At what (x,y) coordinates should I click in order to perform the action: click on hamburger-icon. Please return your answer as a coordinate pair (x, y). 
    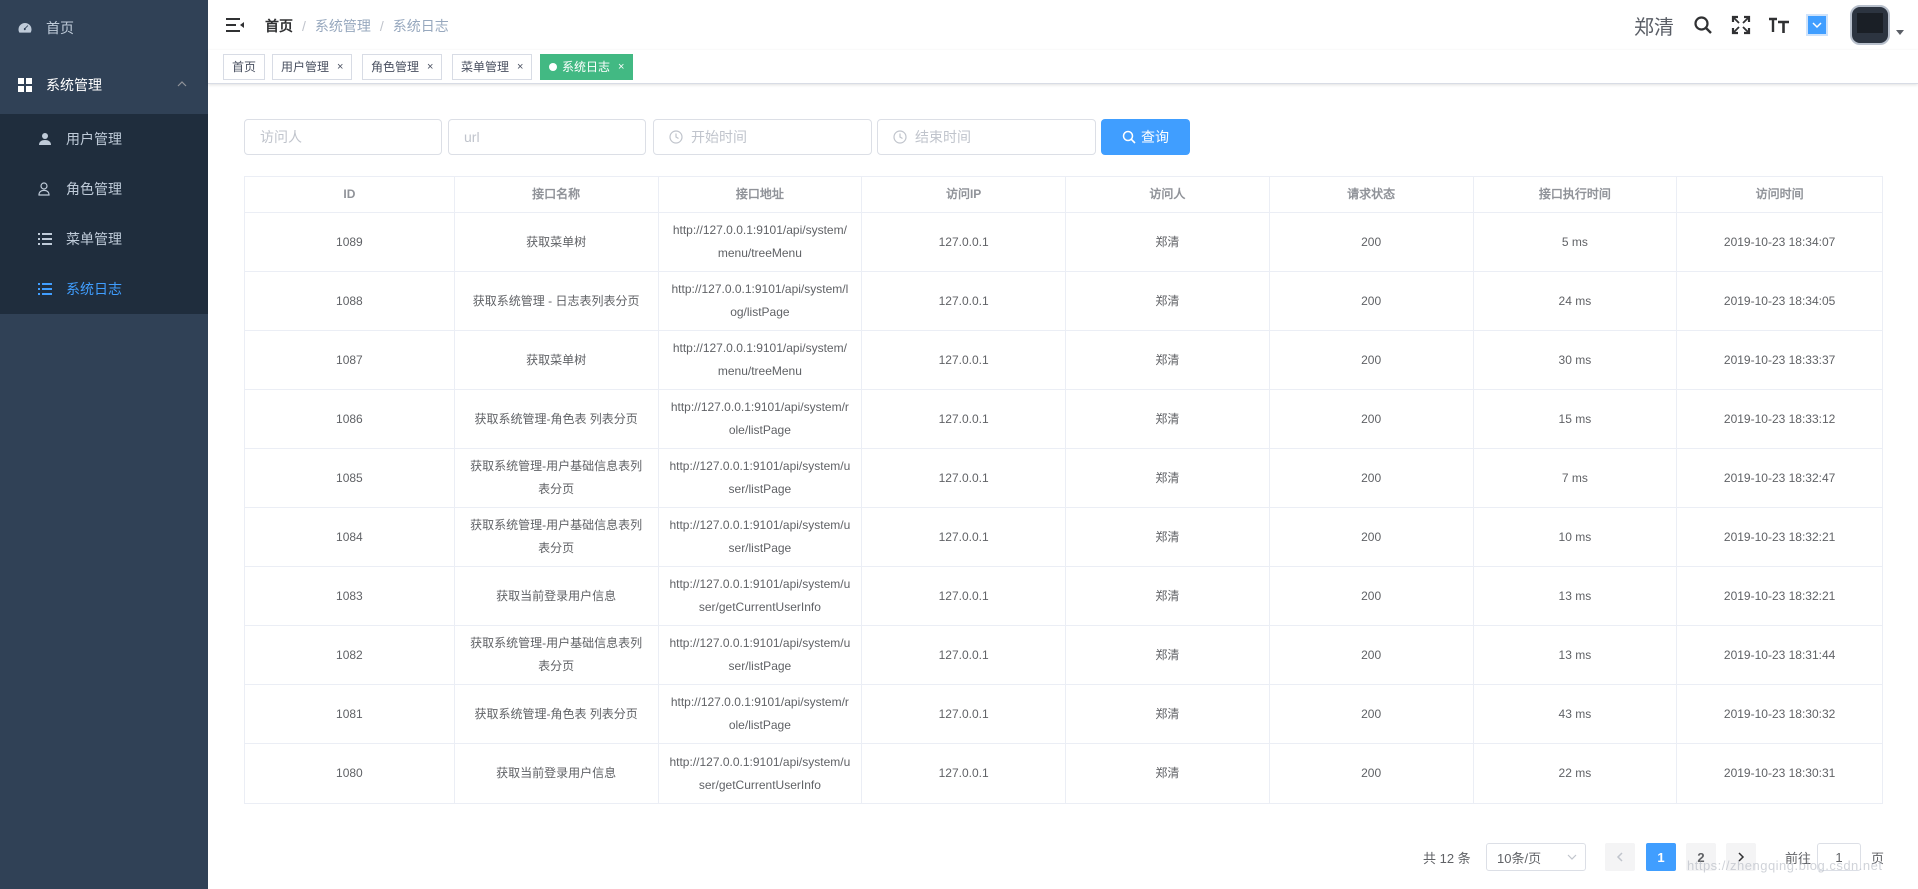
    Looking at the image, I should click on (235, 25).